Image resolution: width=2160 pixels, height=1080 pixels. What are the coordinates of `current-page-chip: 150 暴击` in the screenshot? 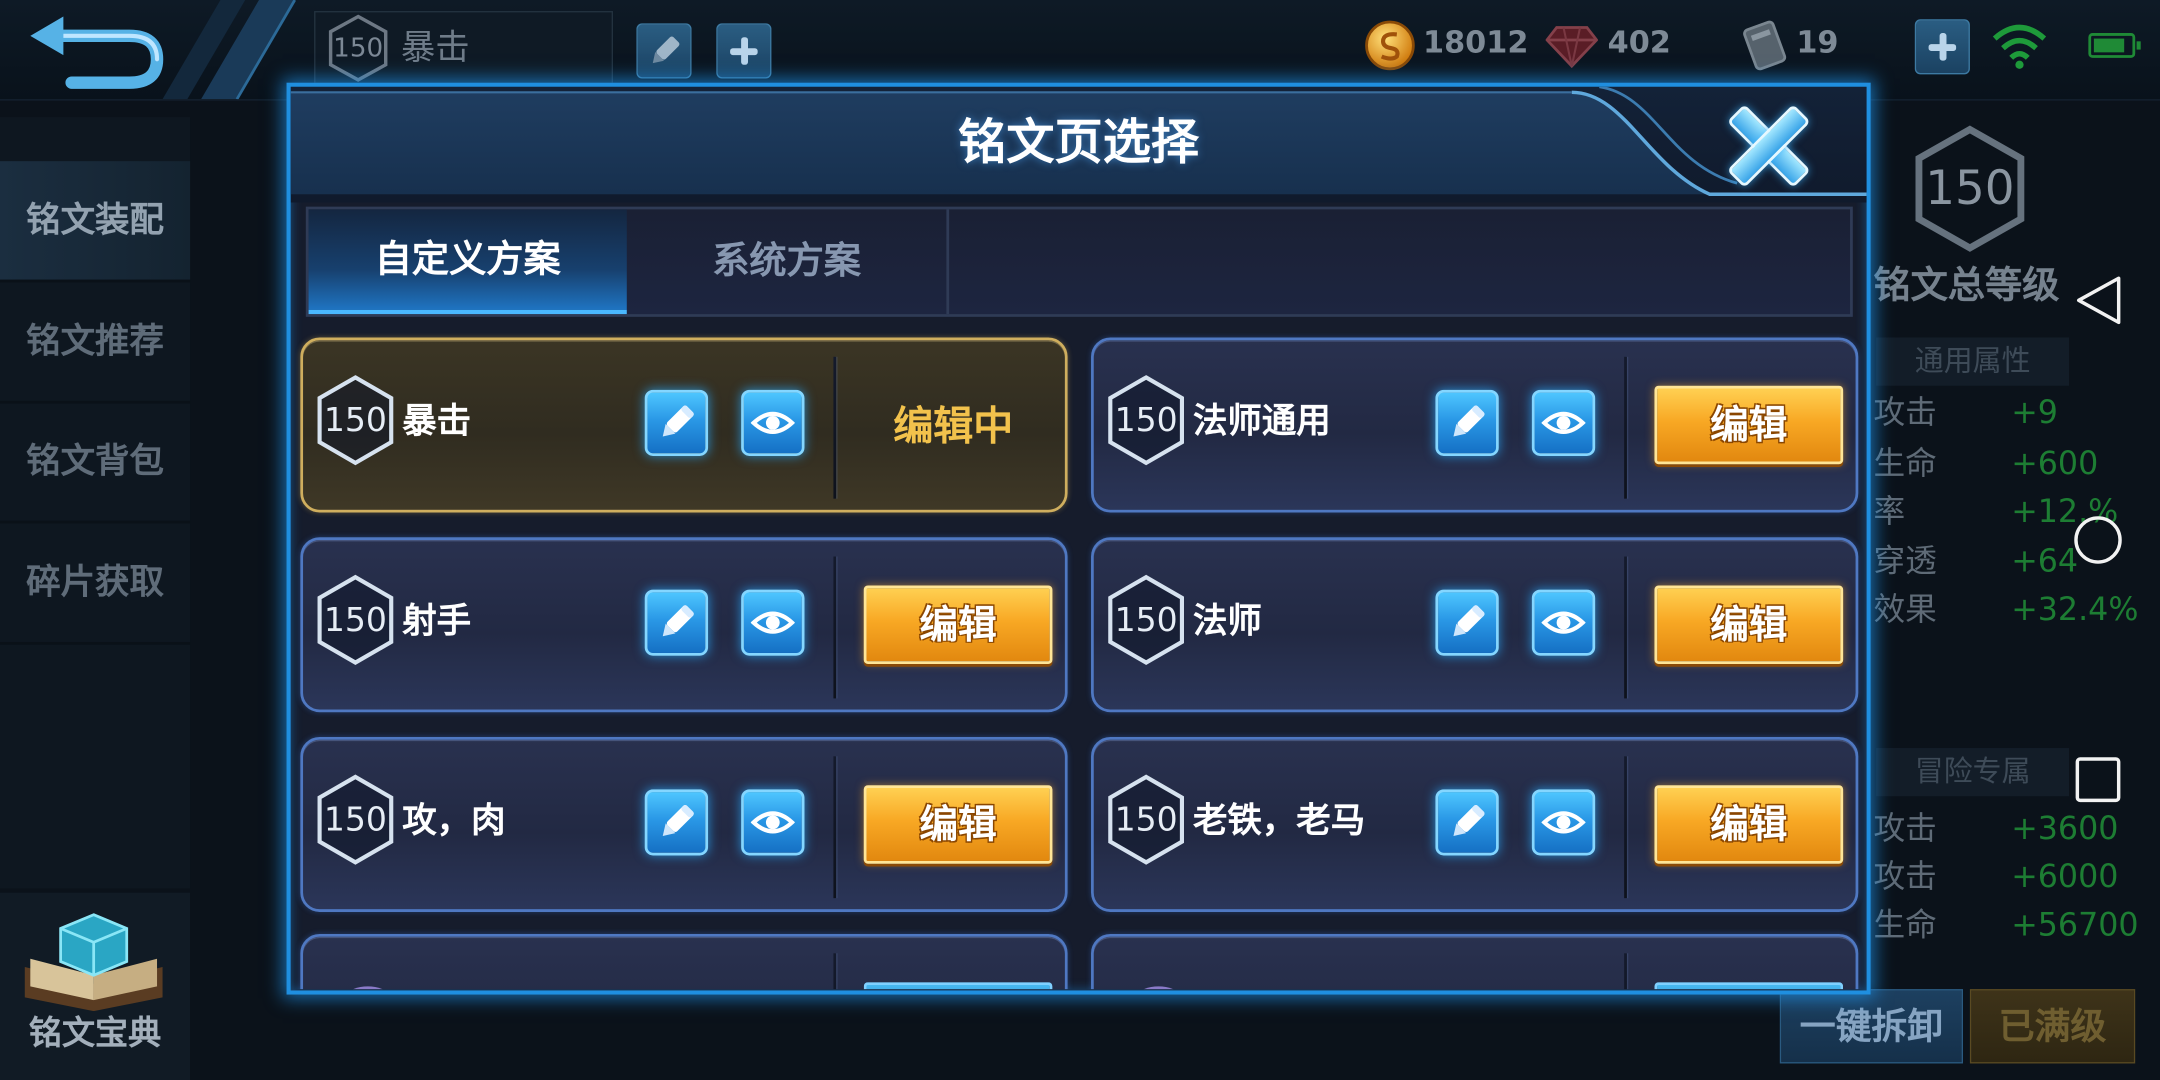 It's located at (464, 48).